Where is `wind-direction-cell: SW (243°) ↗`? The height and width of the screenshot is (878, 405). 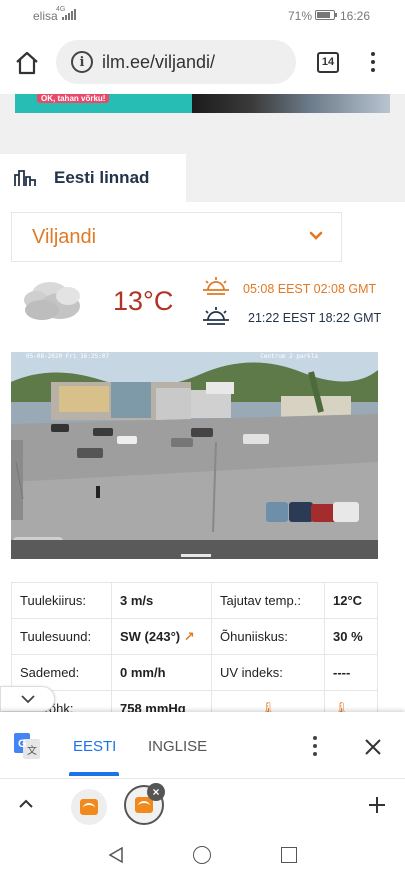 wind-direction-cell: SW (243°) ↗ is located at coordinates (161, 636).